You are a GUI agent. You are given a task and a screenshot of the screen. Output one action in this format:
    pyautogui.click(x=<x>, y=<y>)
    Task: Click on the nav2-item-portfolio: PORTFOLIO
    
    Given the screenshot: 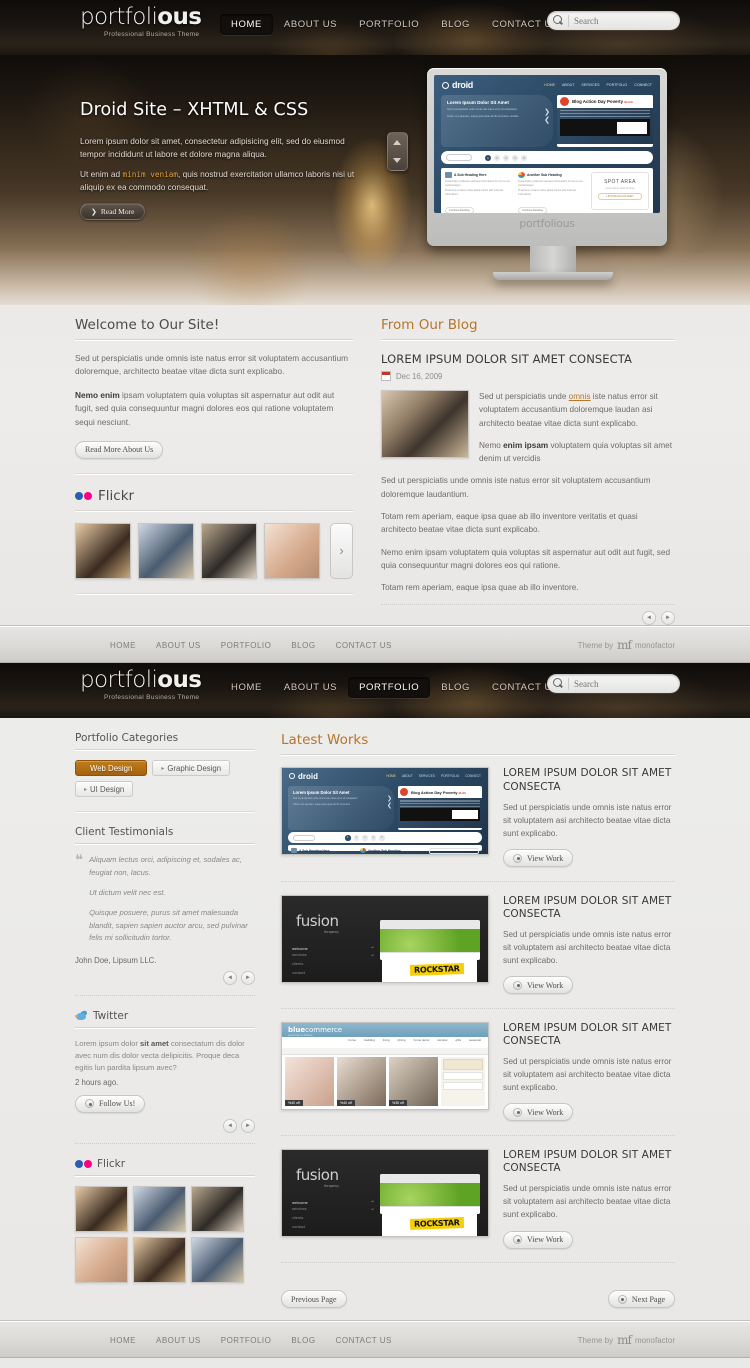 What is the action you would take?
    pyautogui.click(x=389, y=688)
    